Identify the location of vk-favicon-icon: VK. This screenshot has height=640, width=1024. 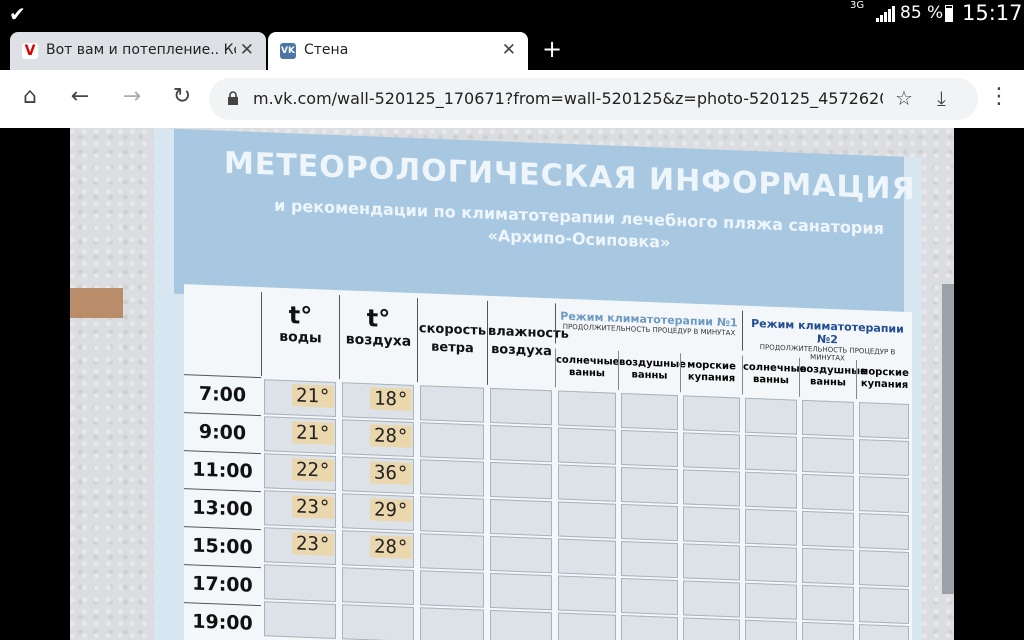
(288, 51).